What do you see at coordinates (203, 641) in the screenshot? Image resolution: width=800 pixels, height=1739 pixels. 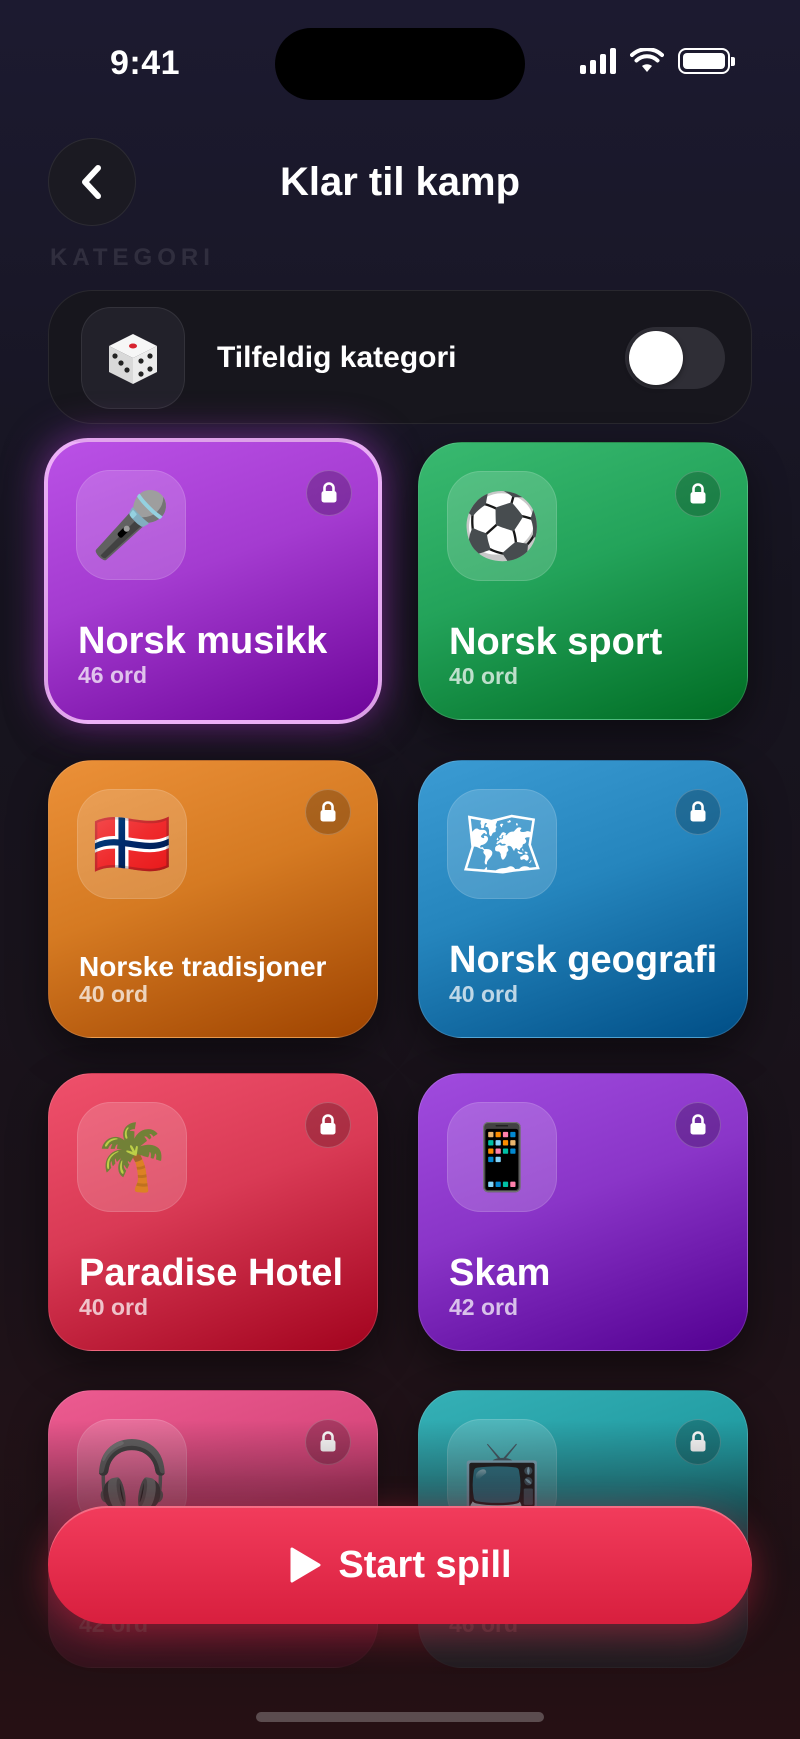 I see `category-title: Norsk musikk` at bounding box center [203, 641].